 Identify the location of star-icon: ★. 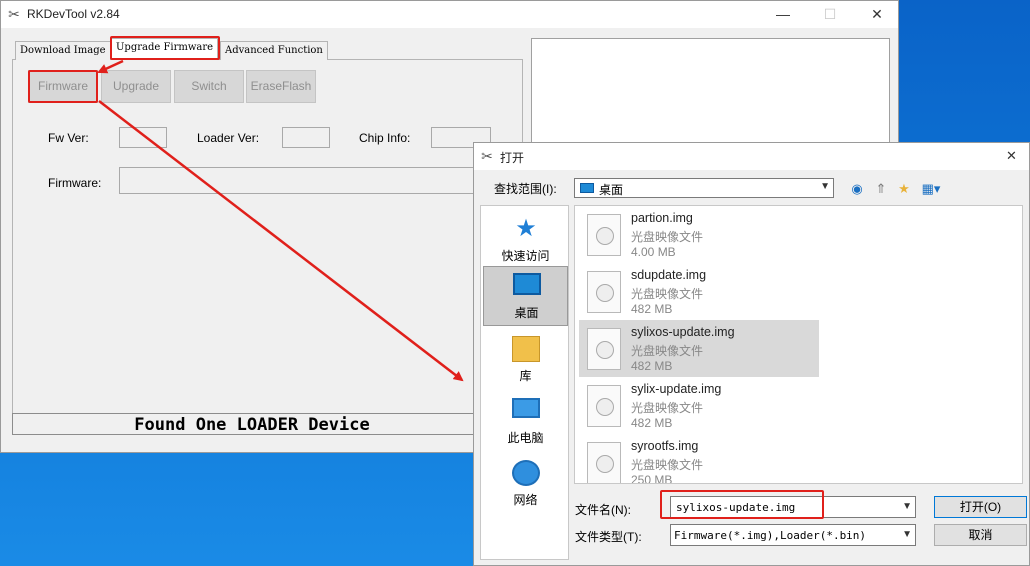
(526, 228).